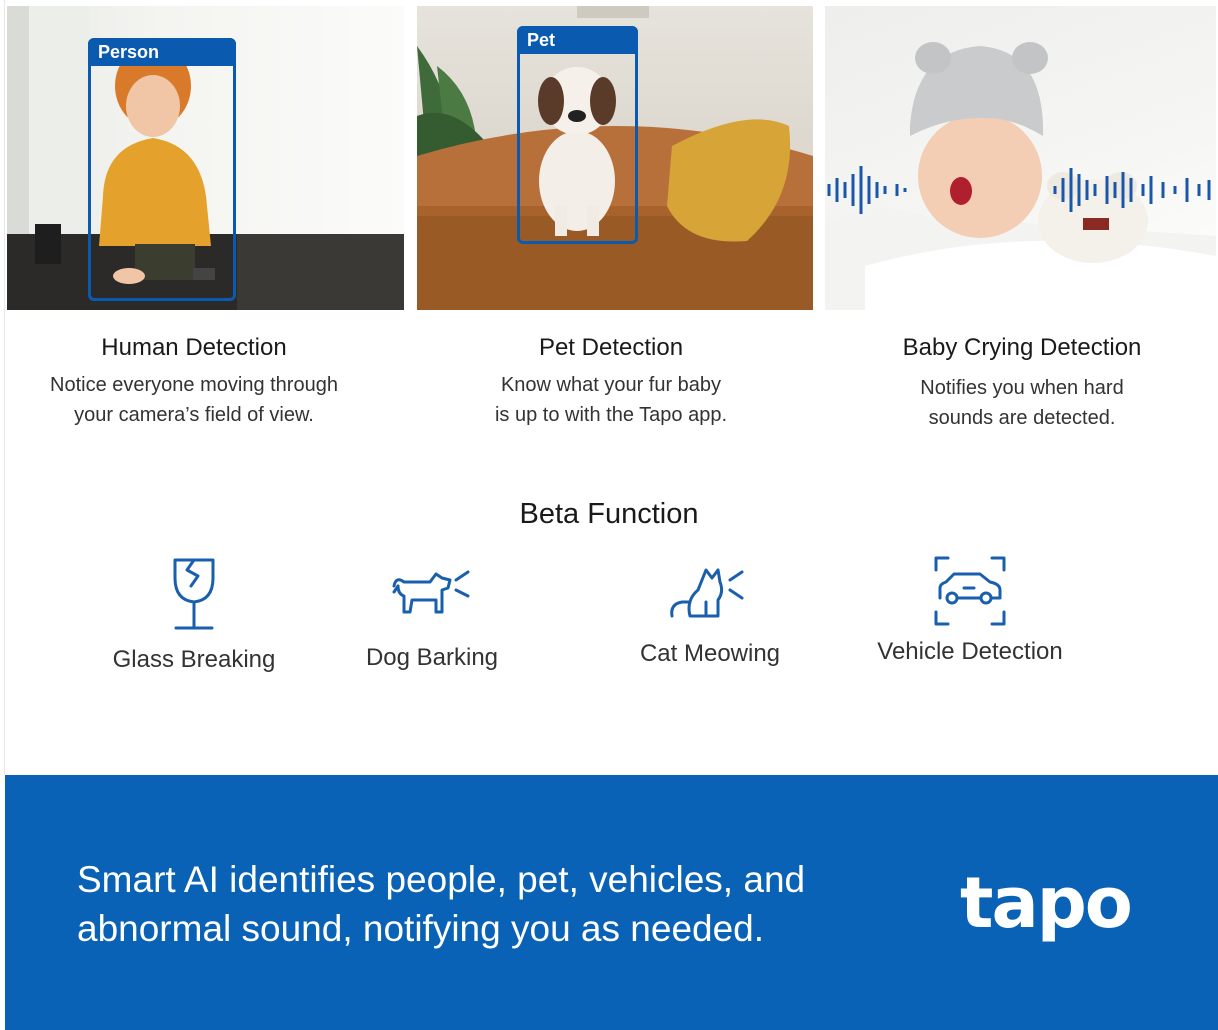 The image size is (1218, 1030). I want to click on feature-description-line: Notice everyone moving through, so click(194, 385).